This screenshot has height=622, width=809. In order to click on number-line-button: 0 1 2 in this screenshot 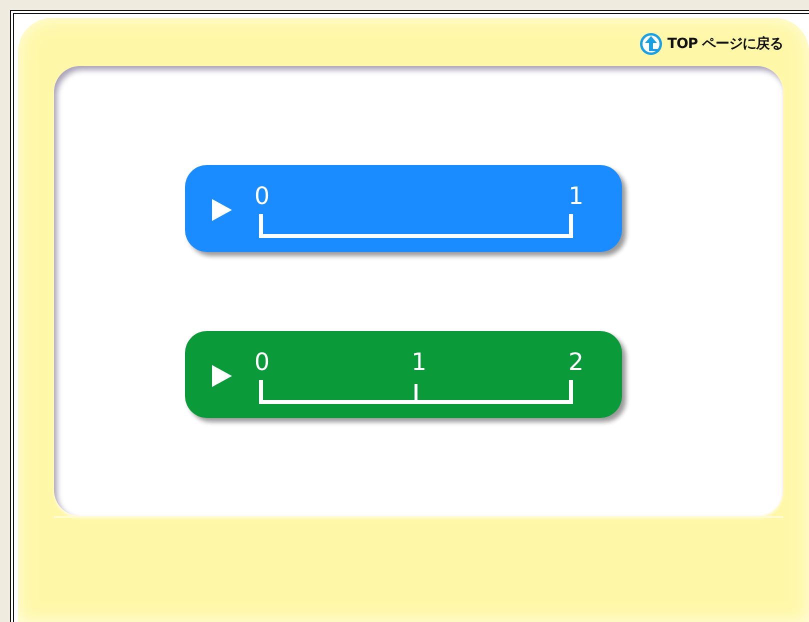, I will do `click(403, 374)`.